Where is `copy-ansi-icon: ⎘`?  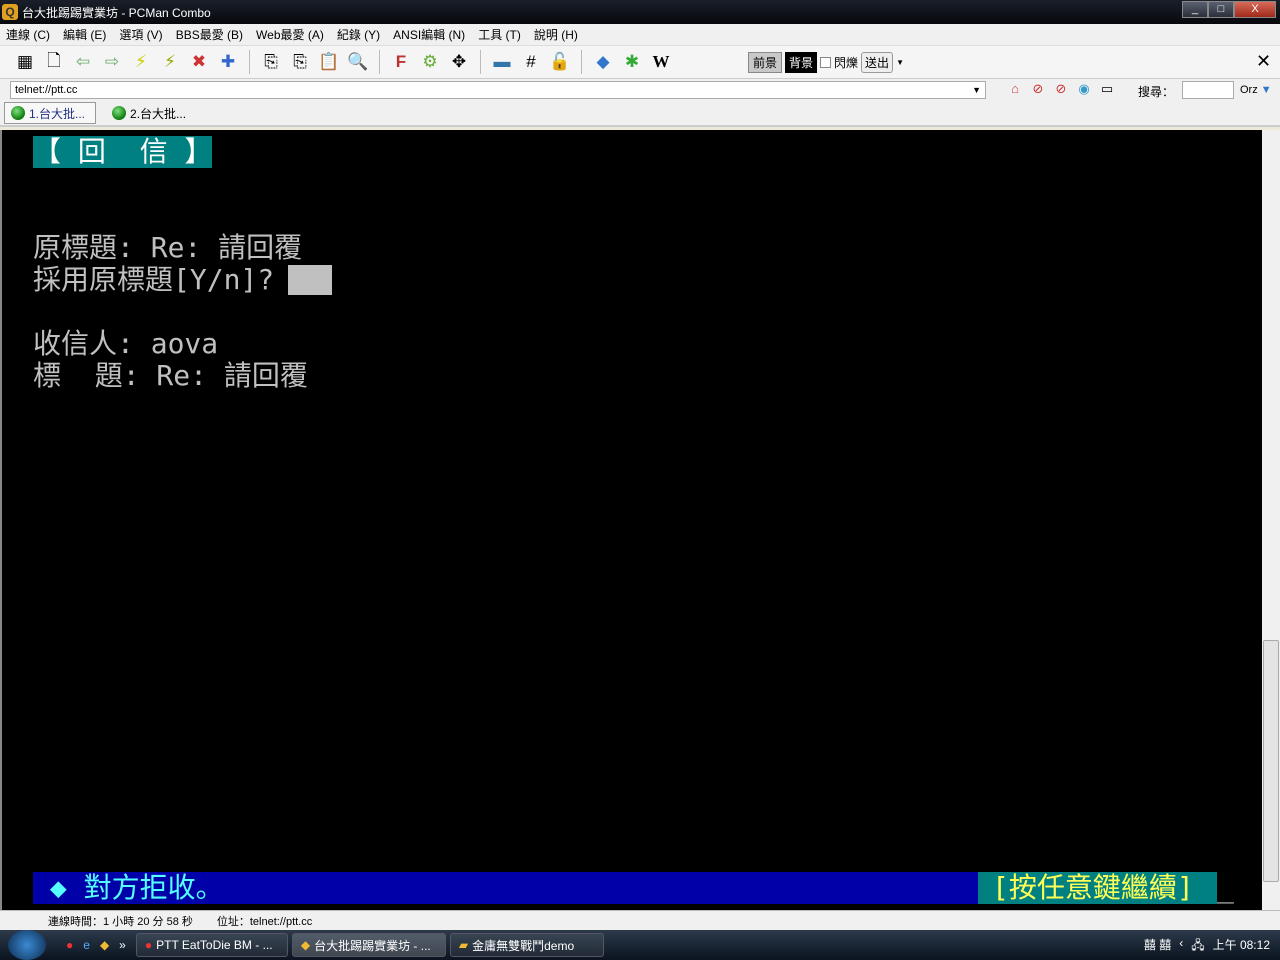
copy-ansi-icon: ⎘ is located at coordinates (300, 62).